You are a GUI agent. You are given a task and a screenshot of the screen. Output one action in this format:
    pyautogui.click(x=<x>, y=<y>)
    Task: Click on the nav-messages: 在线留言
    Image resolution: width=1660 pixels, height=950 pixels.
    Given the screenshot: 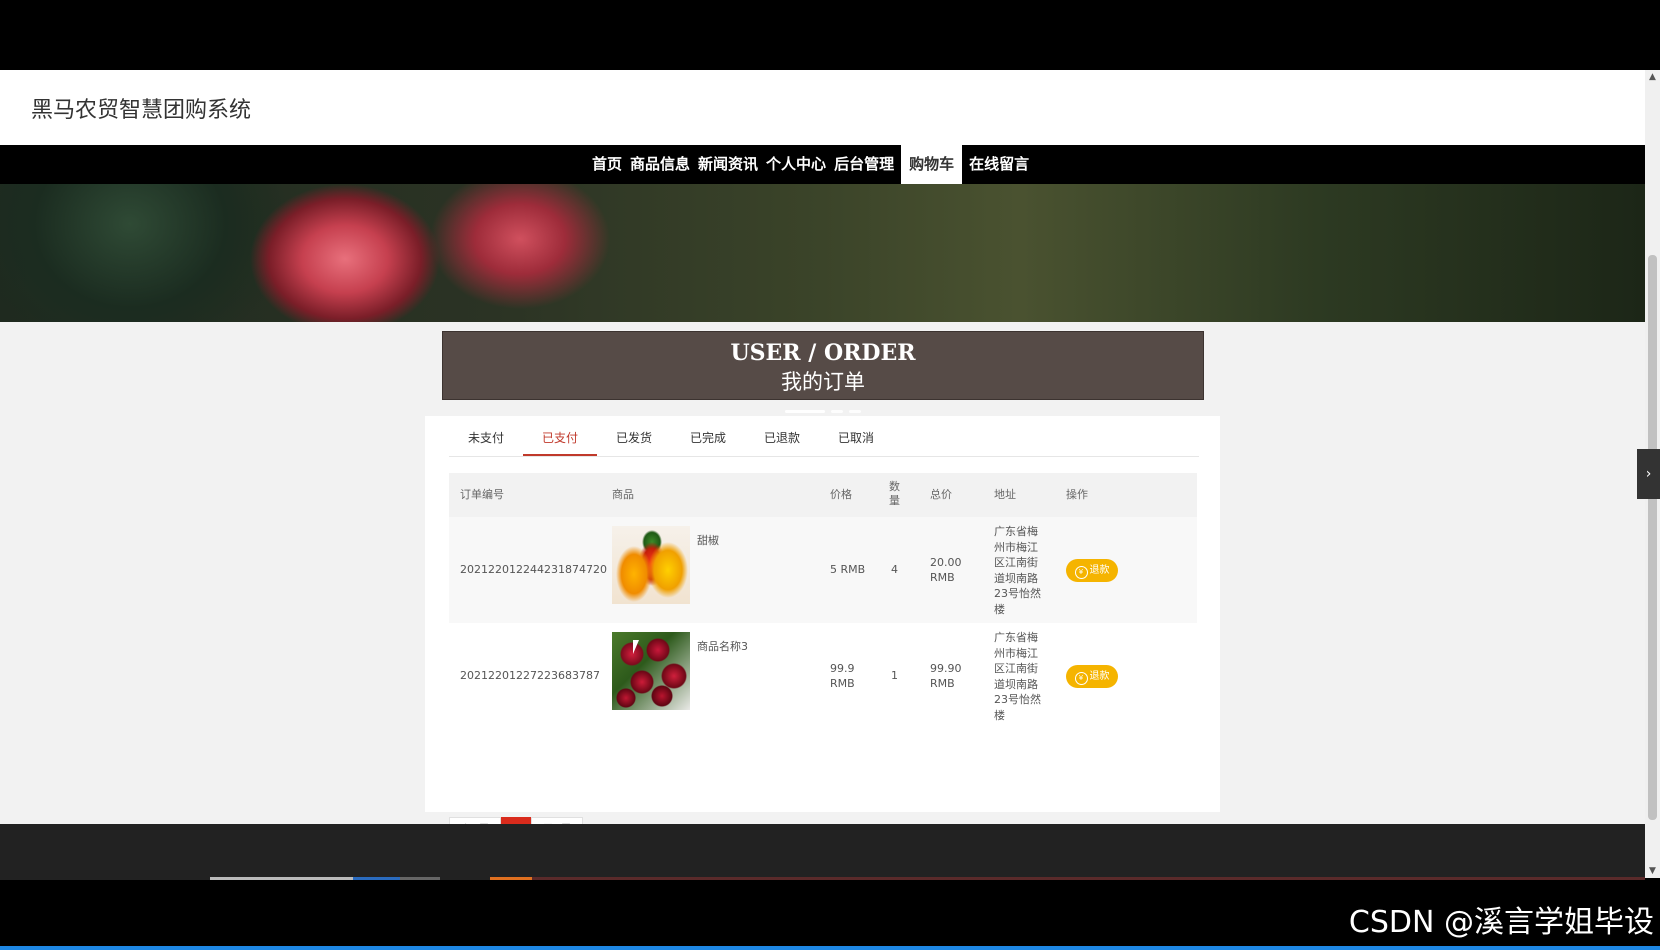 What is the action you would take?
    pyautogui.click(x=999, y=164)
    